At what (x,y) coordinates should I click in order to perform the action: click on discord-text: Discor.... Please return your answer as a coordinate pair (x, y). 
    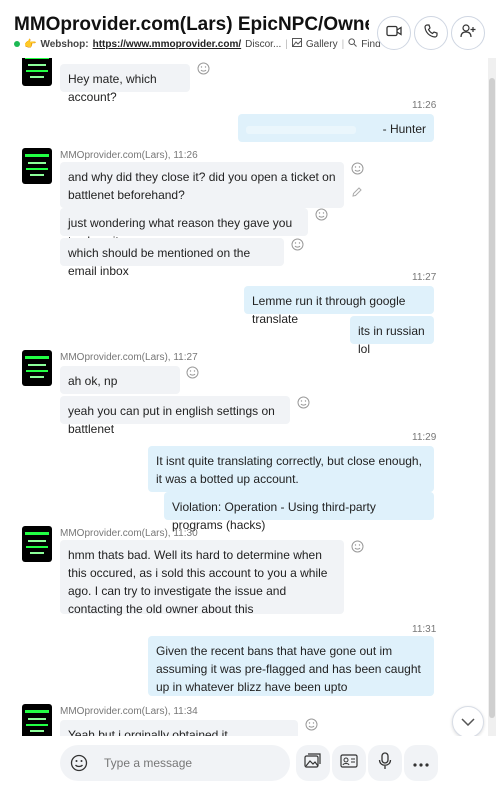
    Looking at the image, I should click on (263, 44).